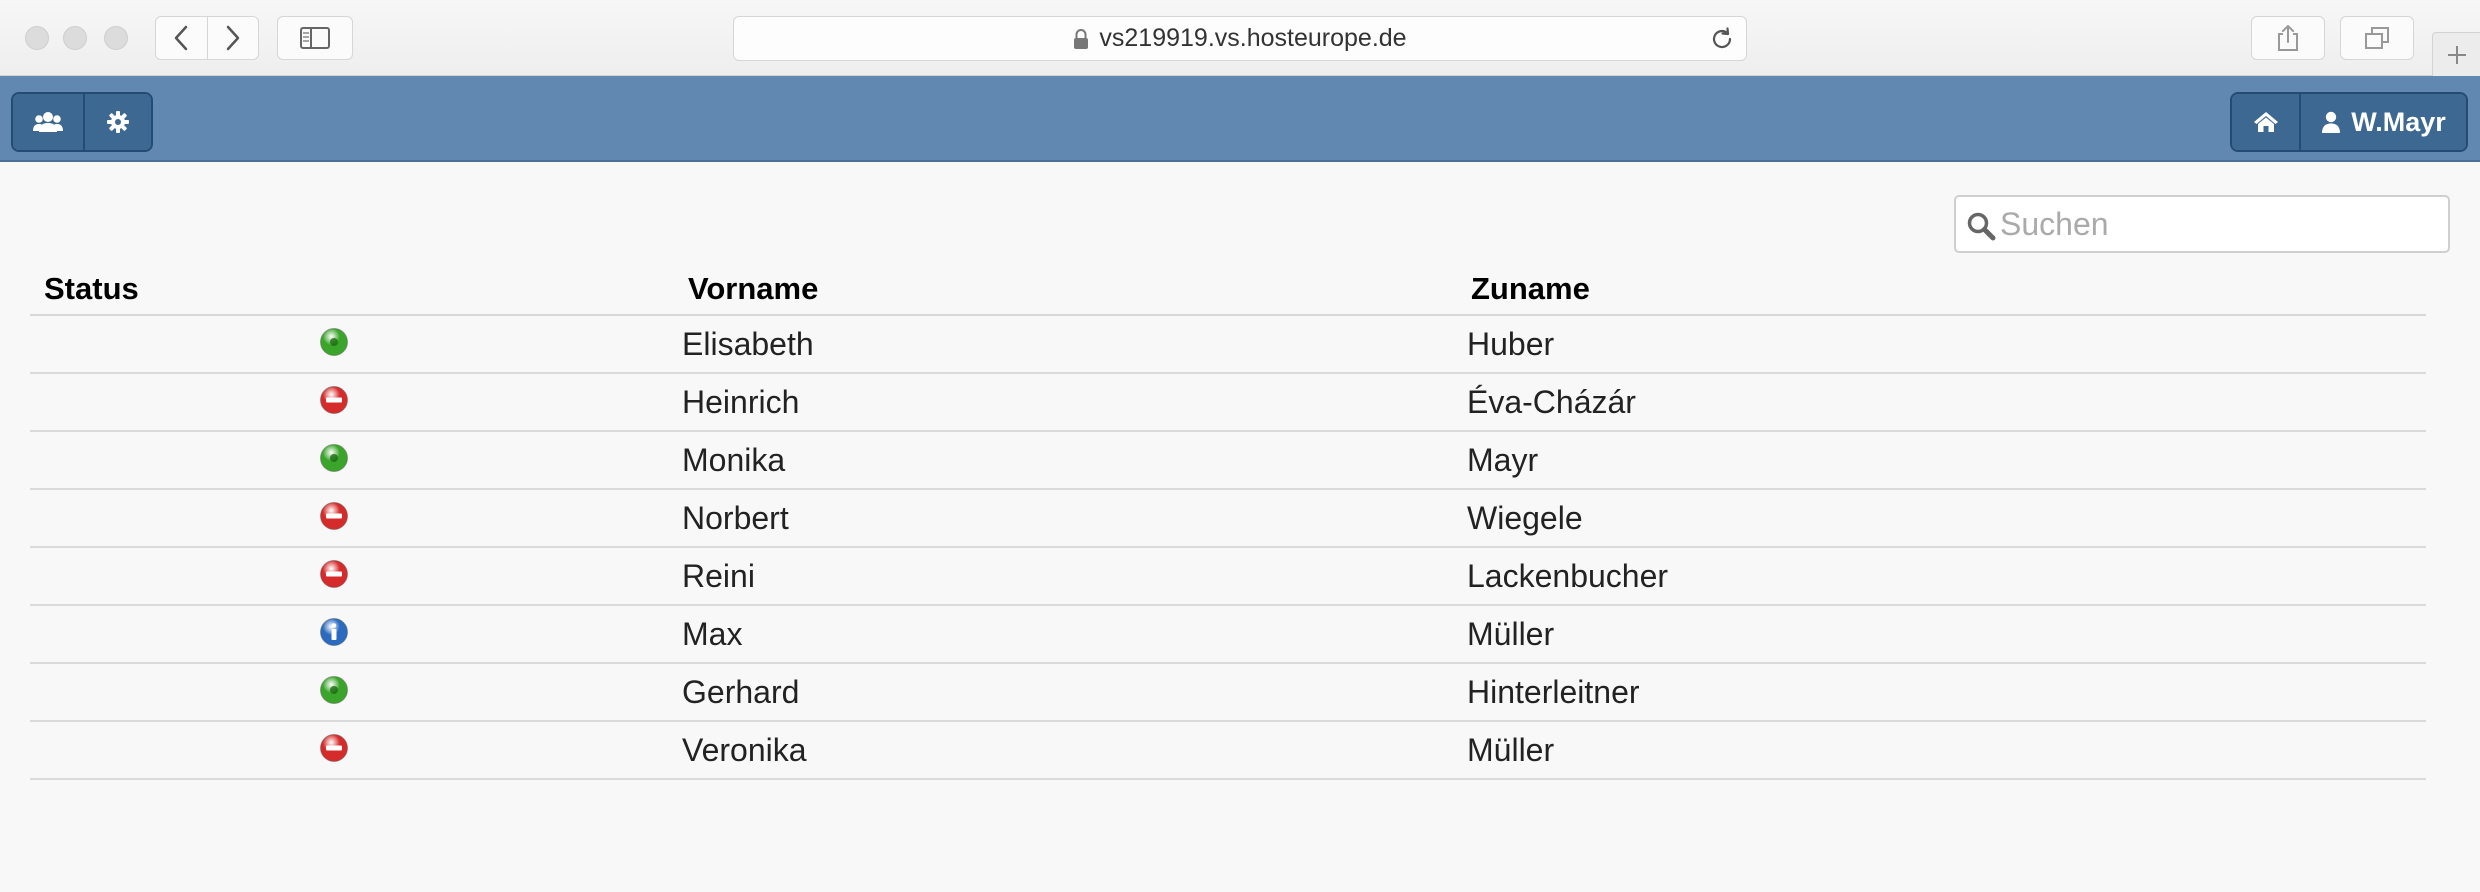 The image size is (2480, 892). I want to click on table-row: Max Müller, so click(1228, 634).